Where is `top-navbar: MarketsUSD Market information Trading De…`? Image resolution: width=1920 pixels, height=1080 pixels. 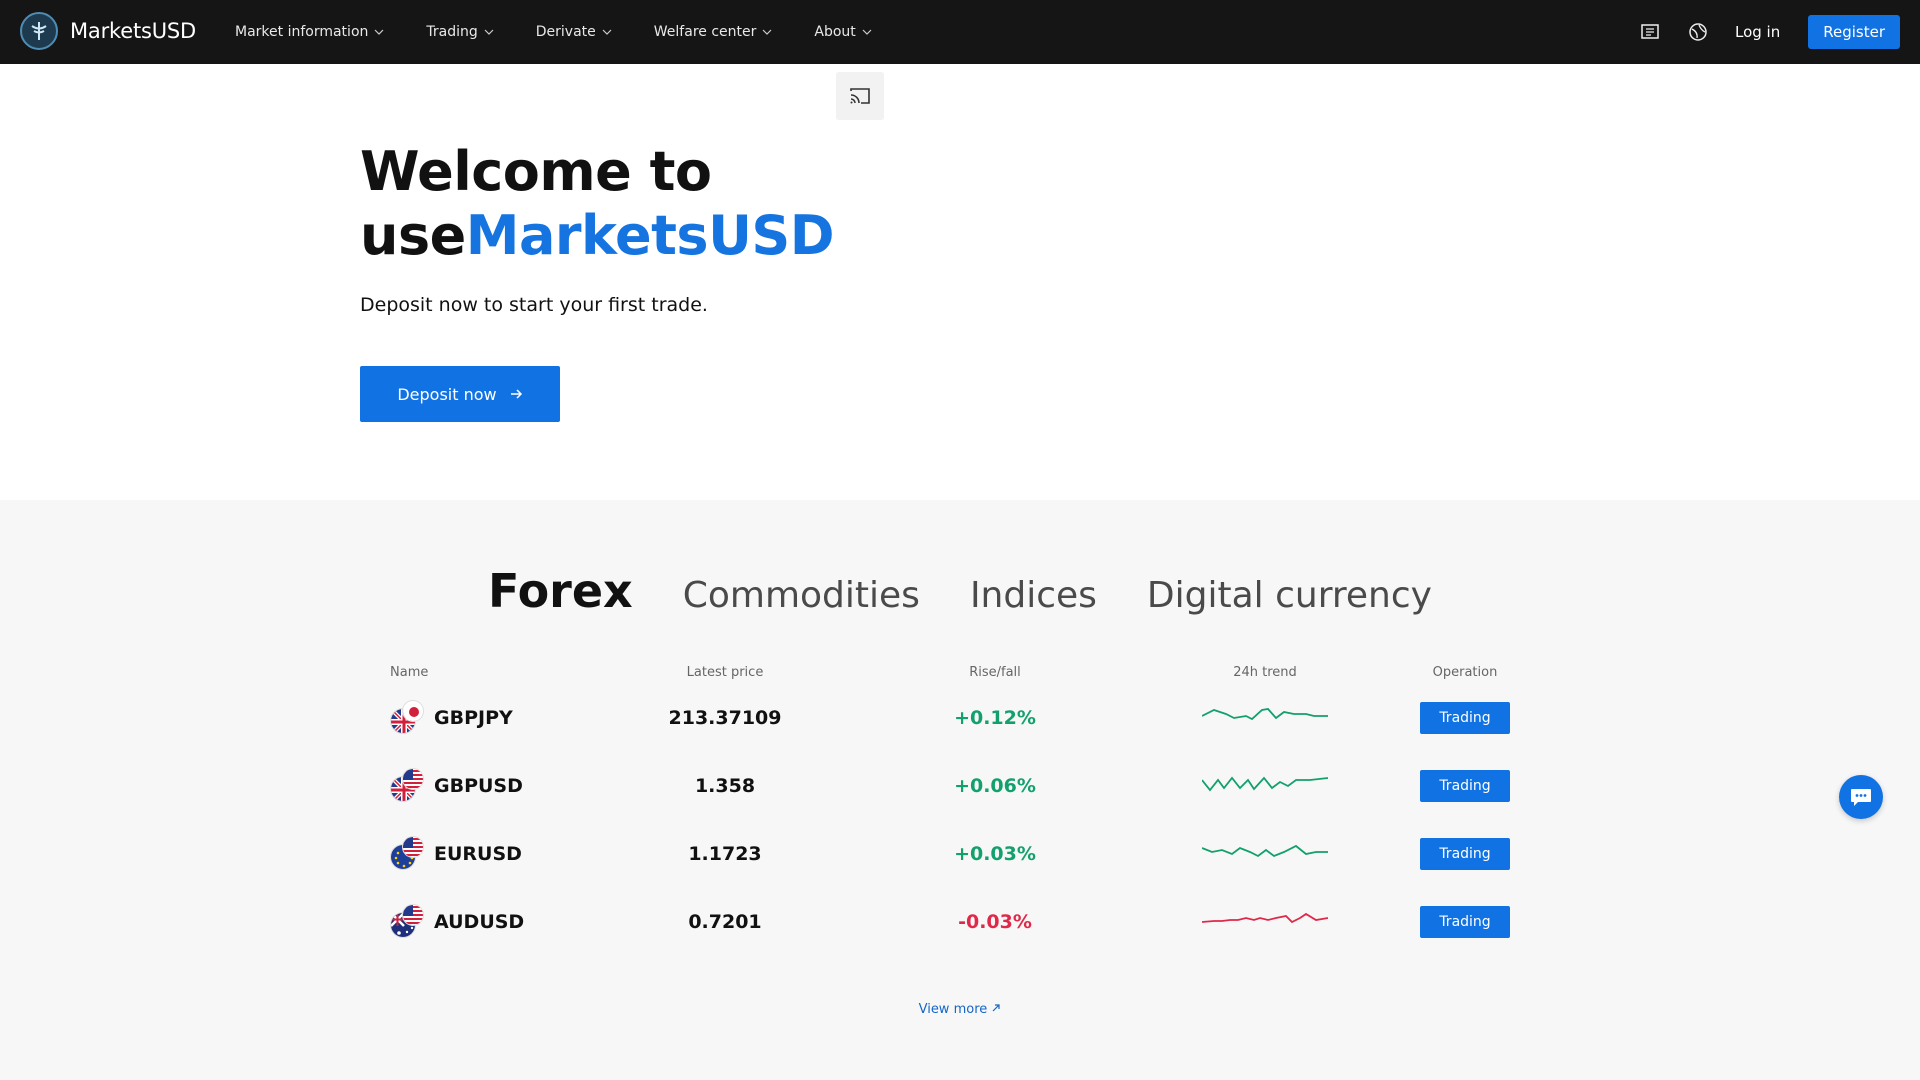 top-navbar: MarketsUSD Market information Trading De… is located at coordinates (960, 32).